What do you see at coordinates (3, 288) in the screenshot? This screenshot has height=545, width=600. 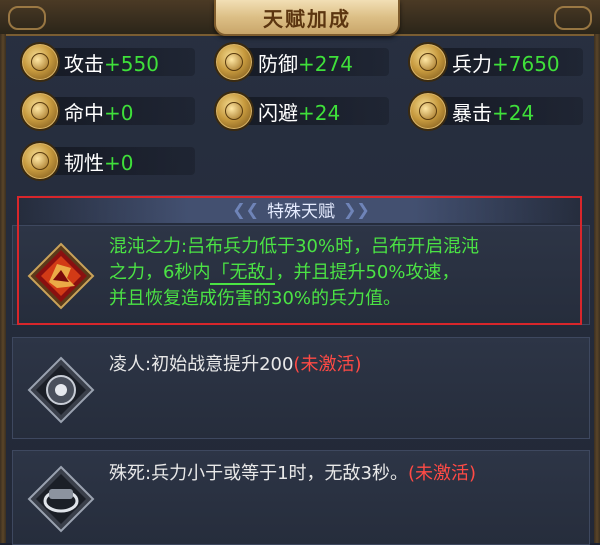 I see `side-rail-left` at bounding box center [3, 288].